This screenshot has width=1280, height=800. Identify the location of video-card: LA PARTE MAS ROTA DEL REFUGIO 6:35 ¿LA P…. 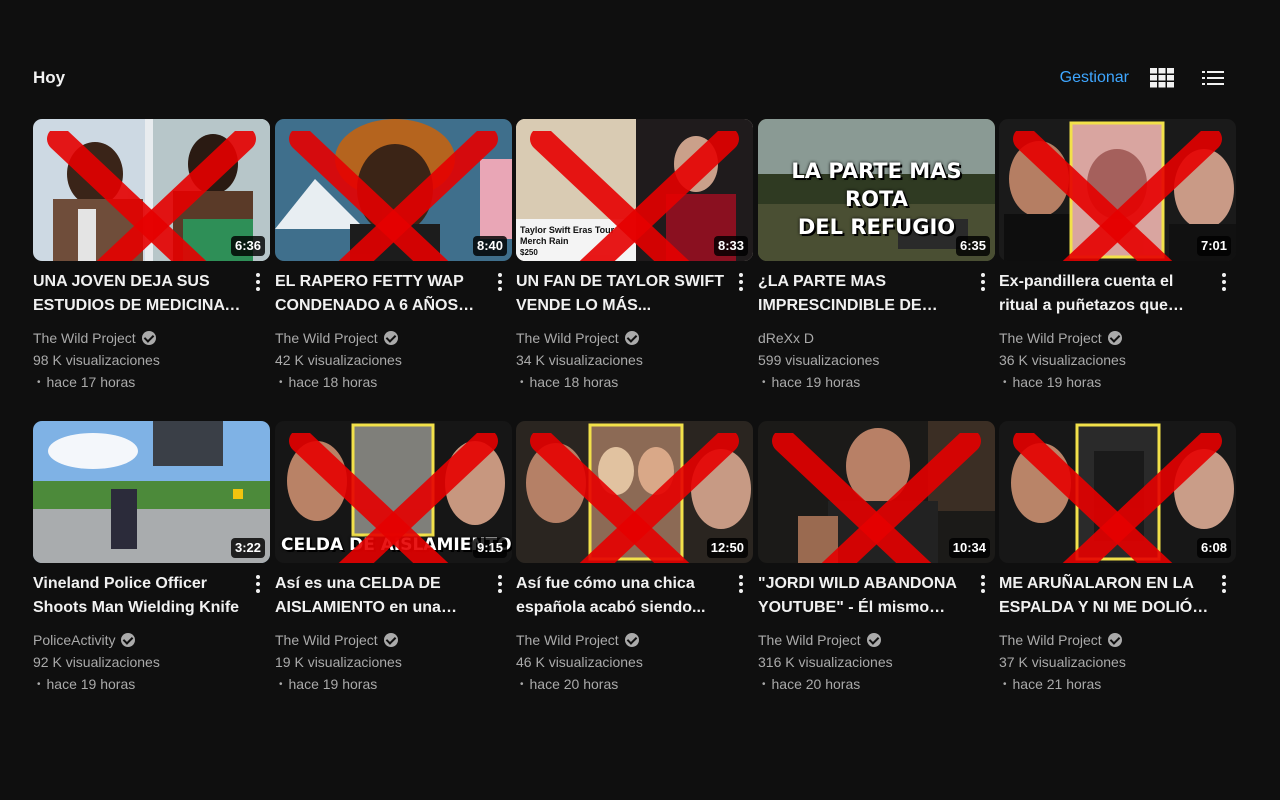
(876, 264).